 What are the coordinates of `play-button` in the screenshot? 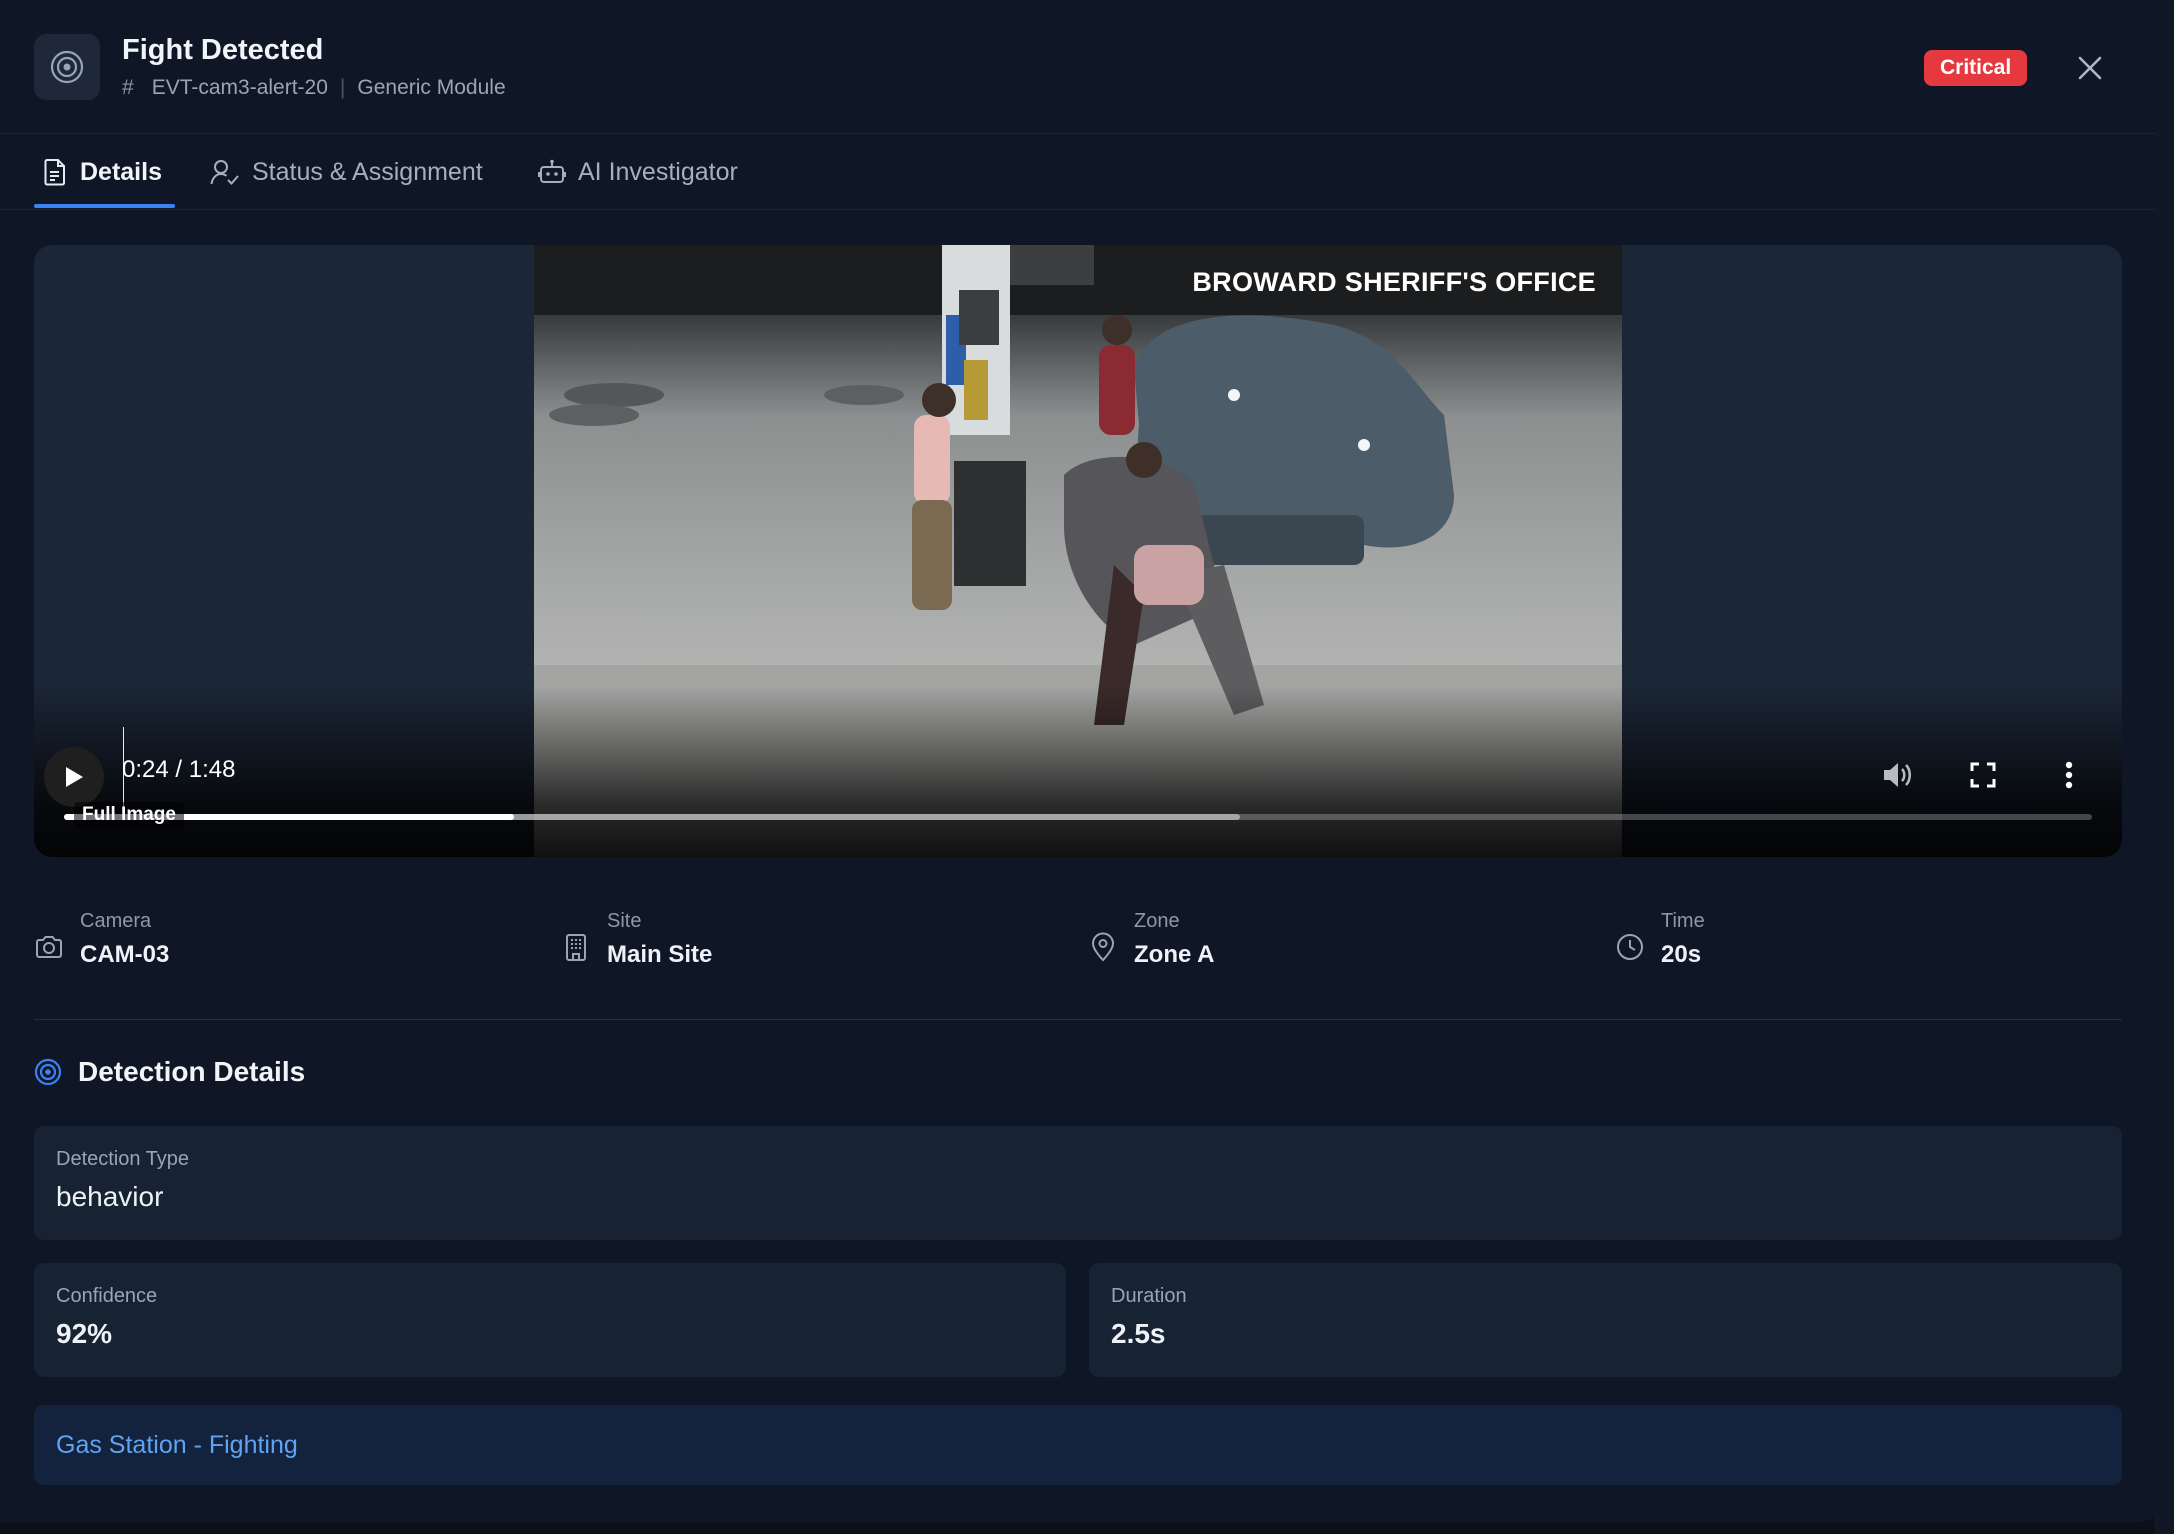 It's located at (74, 777).